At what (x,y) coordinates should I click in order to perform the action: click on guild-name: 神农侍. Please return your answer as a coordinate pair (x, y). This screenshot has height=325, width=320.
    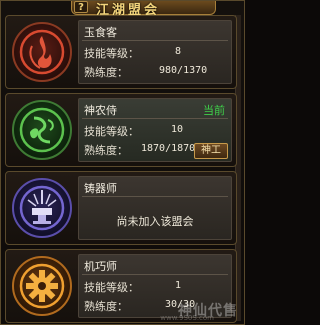
    Looking at the image, I should click on (100, 110).